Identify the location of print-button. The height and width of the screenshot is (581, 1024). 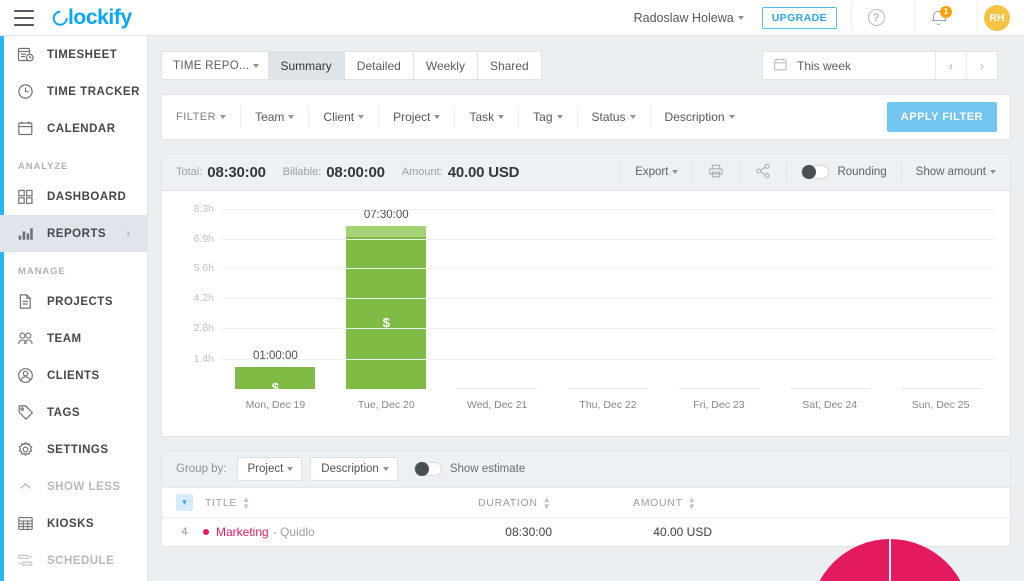
(715, 172).